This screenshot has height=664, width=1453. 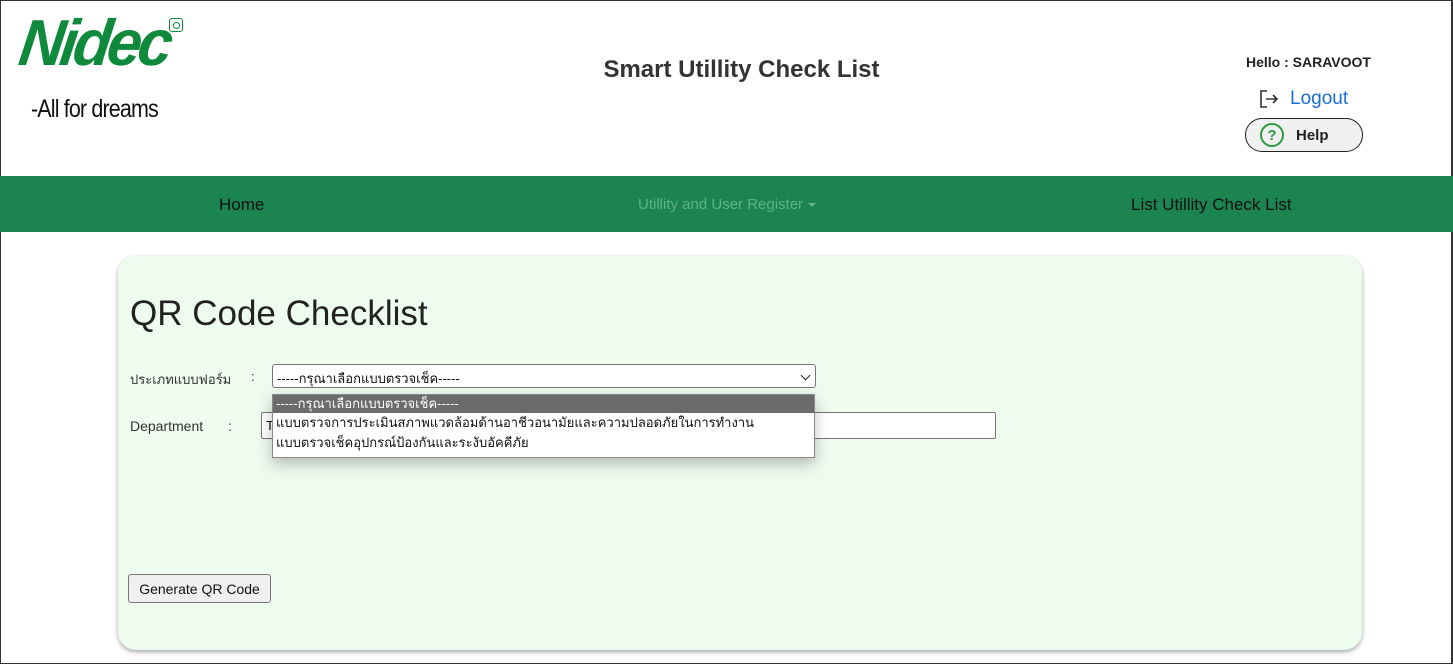 I want to click on help-button: ? Help, so click(x=1304, y=135).